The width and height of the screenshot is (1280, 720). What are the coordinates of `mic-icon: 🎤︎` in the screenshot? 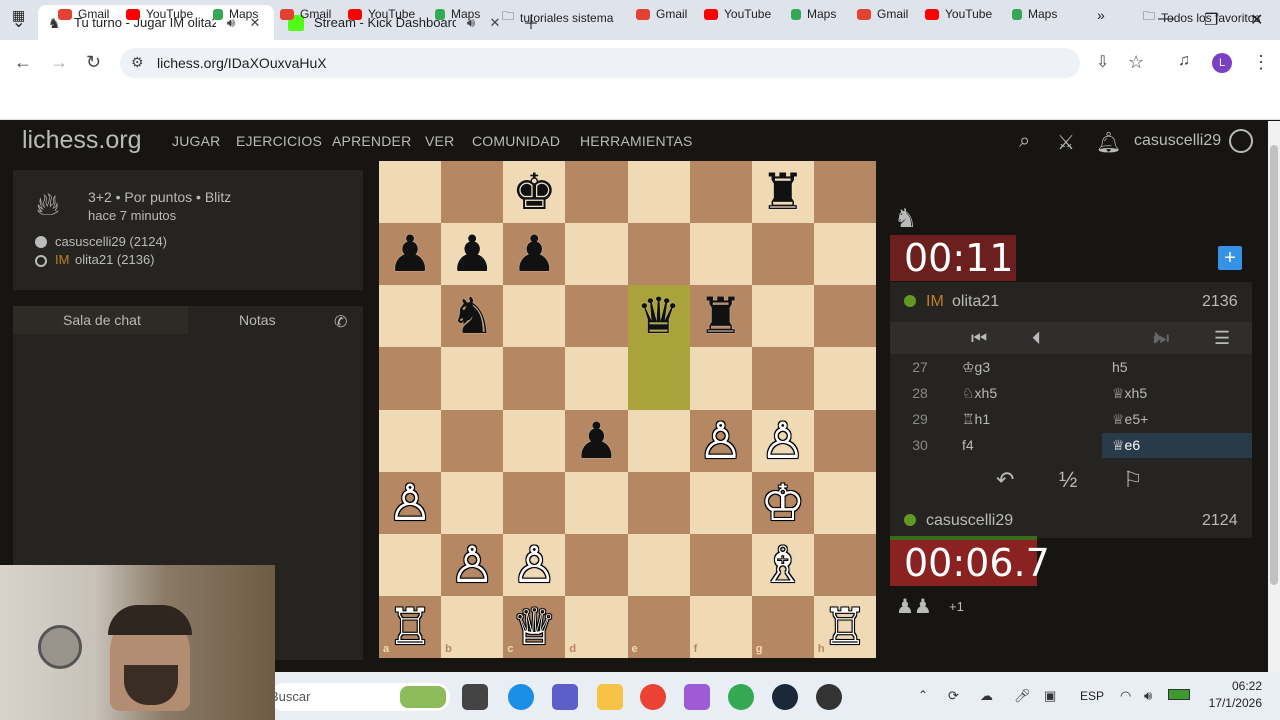 It's located at (1022, 696).